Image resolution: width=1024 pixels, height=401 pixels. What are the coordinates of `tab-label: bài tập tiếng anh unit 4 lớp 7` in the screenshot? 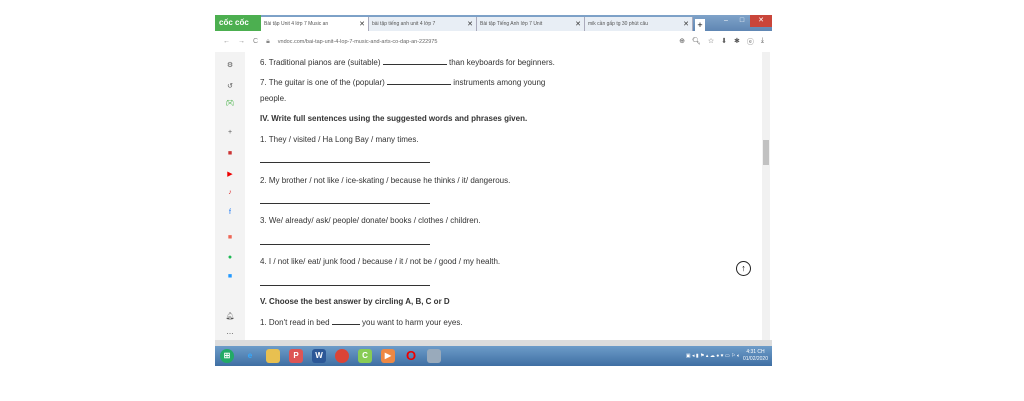 It's located at (404, 24).